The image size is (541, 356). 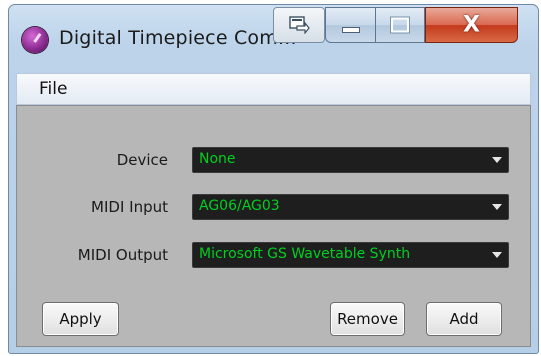 What do you see at coordinates (350, 30) in the screenshot?
I see `minimize-icon` at bounding box center [350, 30].